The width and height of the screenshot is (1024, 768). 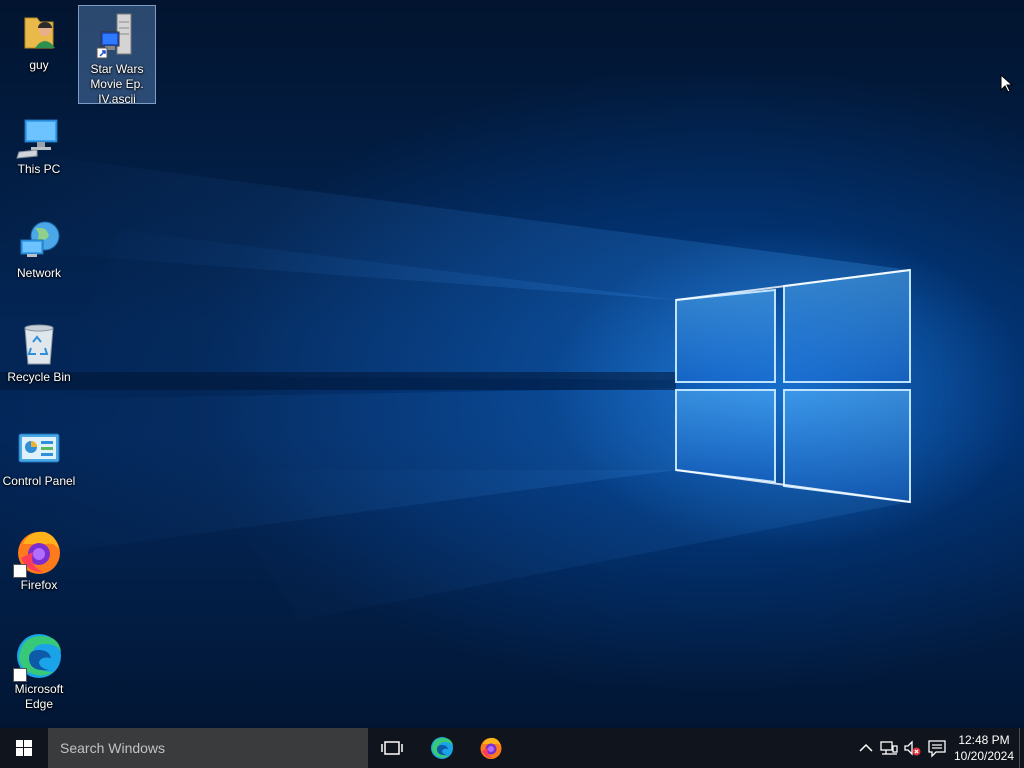 I want to click on windows-logo-icon, so click(x=24, y=748).